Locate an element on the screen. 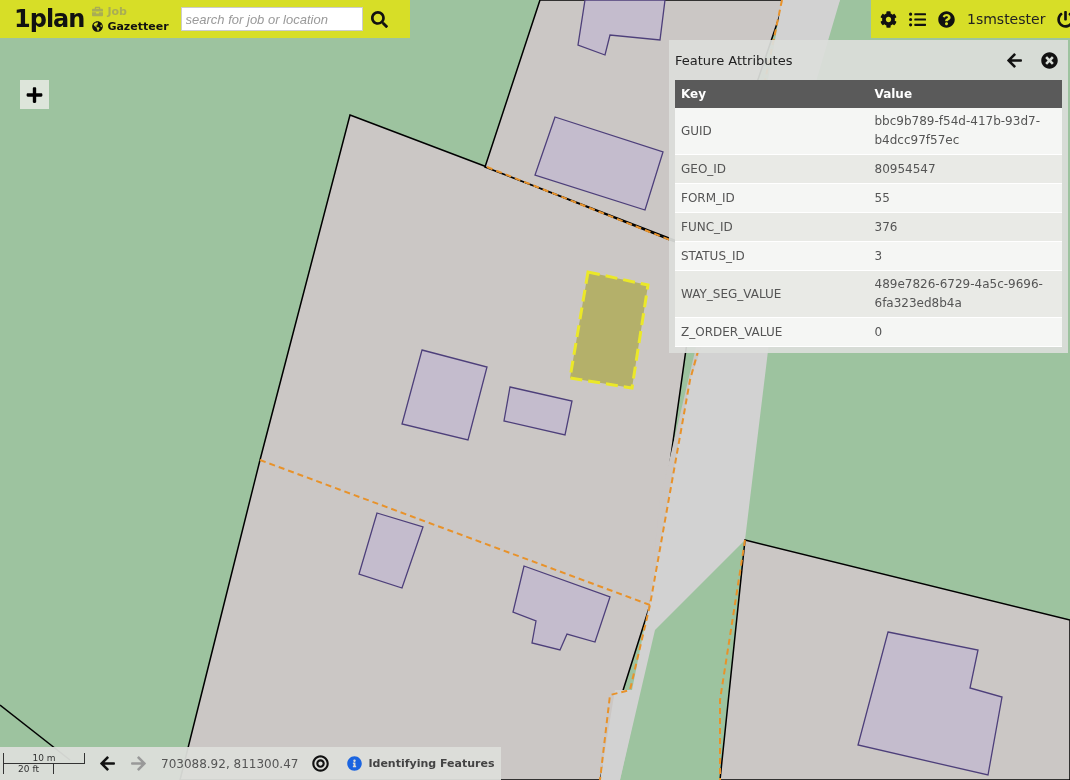 The height and width of the screenshot is (780, 1070). value-cell: 55 is located at coordinates (965, 198).